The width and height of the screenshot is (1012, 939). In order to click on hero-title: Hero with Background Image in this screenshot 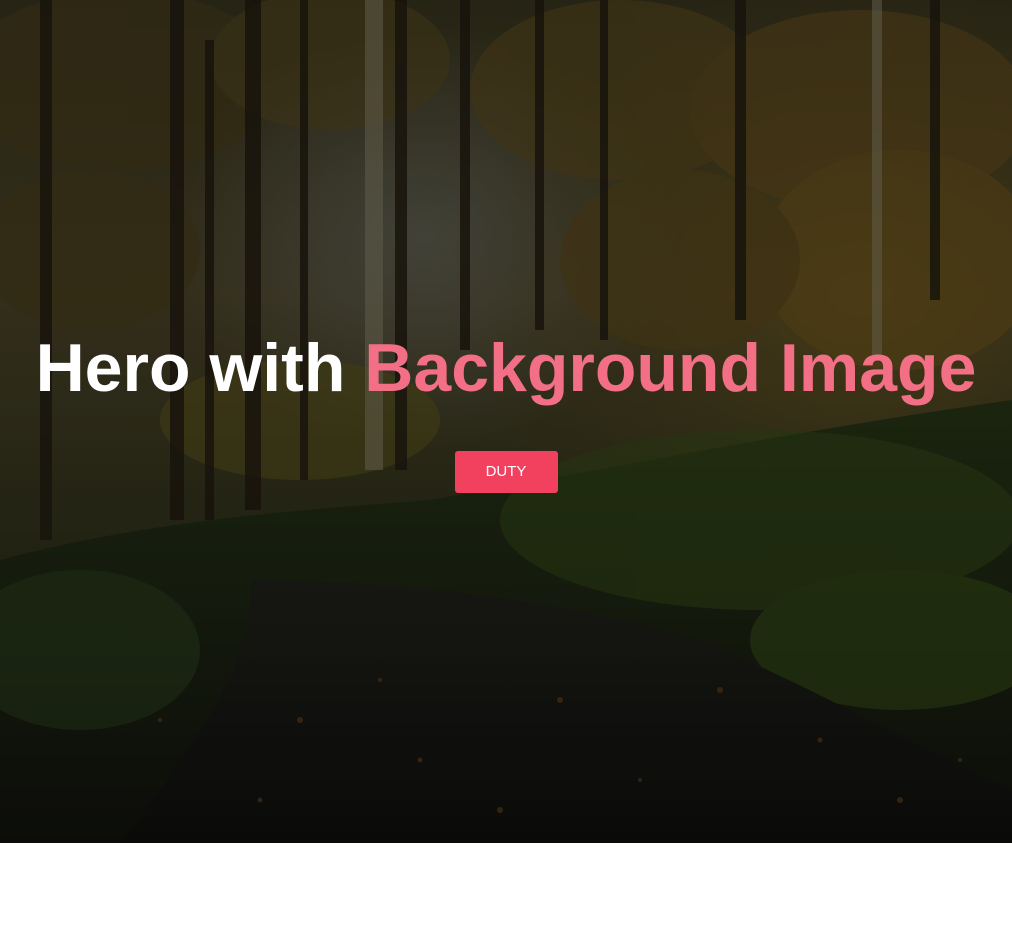, I will do `click(506, 368)`.